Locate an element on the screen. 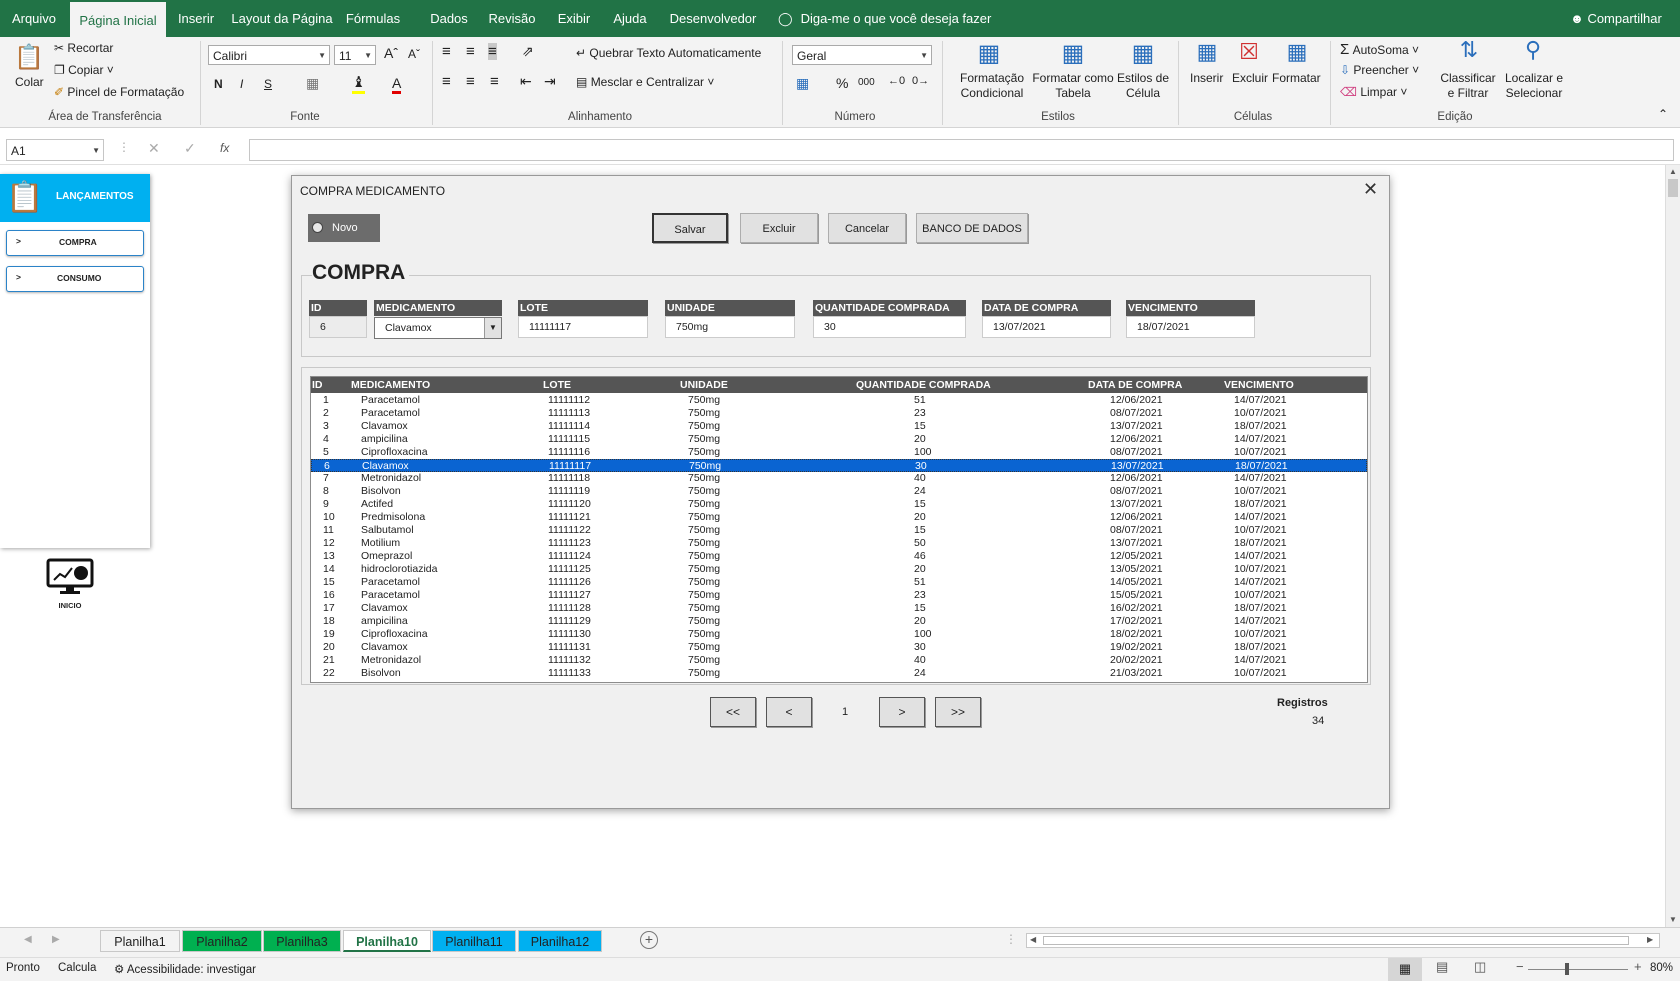  align-left-icon: ≡ is located at coordinates (446, 81).